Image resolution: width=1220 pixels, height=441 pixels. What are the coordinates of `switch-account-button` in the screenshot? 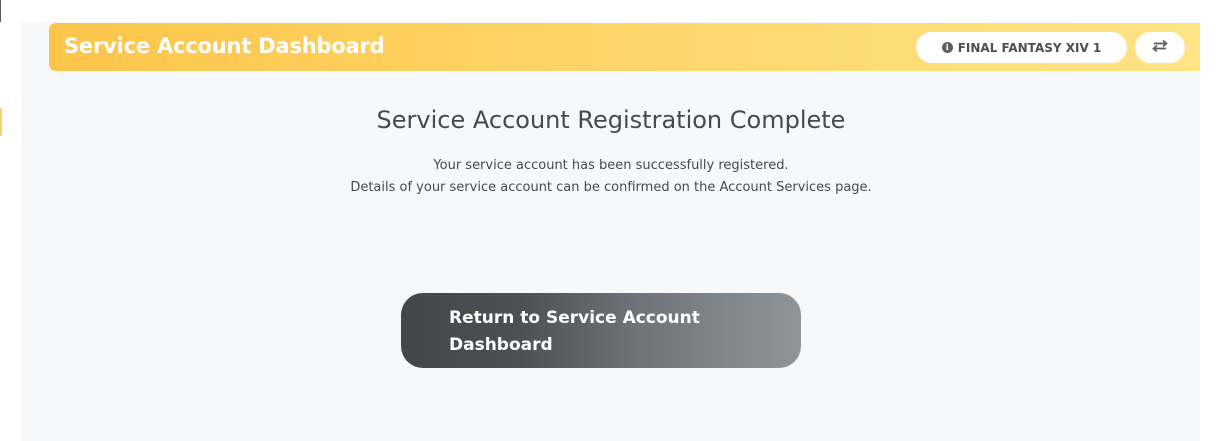 It's located at (1160, 47).